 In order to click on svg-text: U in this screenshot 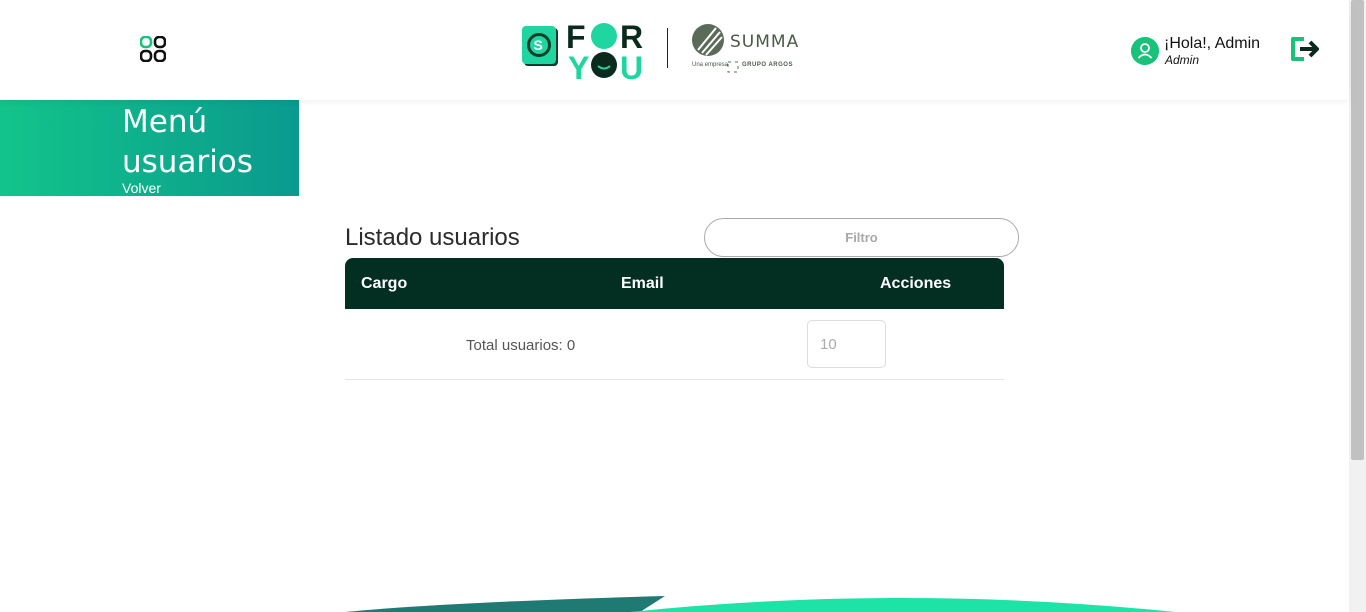, I will do `click(631, 66)`.